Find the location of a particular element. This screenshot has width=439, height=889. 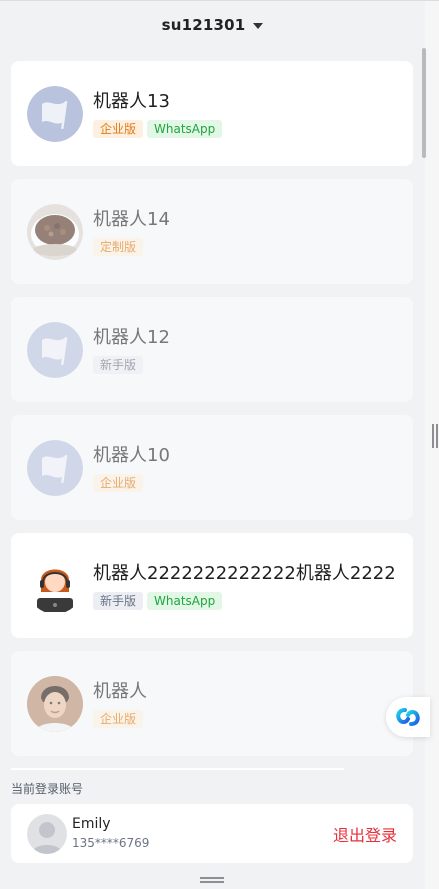

bot-card: 机器人 企业版 is located at coordinates (212, 703).